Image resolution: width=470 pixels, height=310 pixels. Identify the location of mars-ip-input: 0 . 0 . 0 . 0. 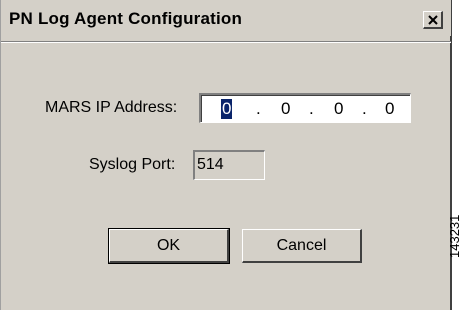
(305, 108).